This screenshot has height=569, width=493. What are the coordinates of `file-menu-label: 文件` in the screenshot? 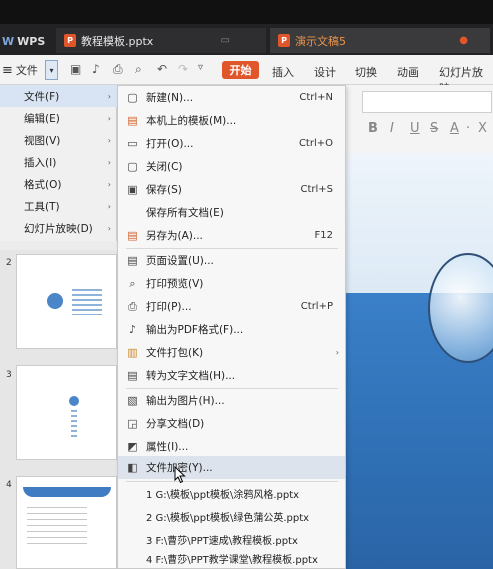 It's located at (26, 70).